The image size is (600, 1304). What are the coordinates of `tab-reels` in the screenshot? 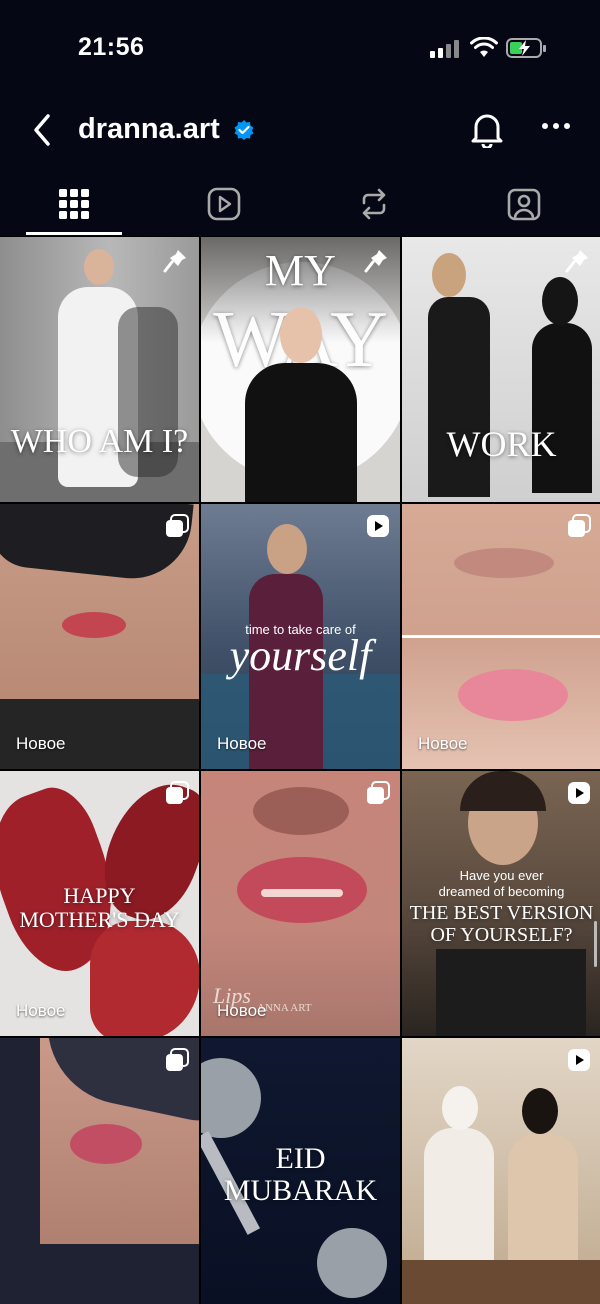 It's located at (224, 204).